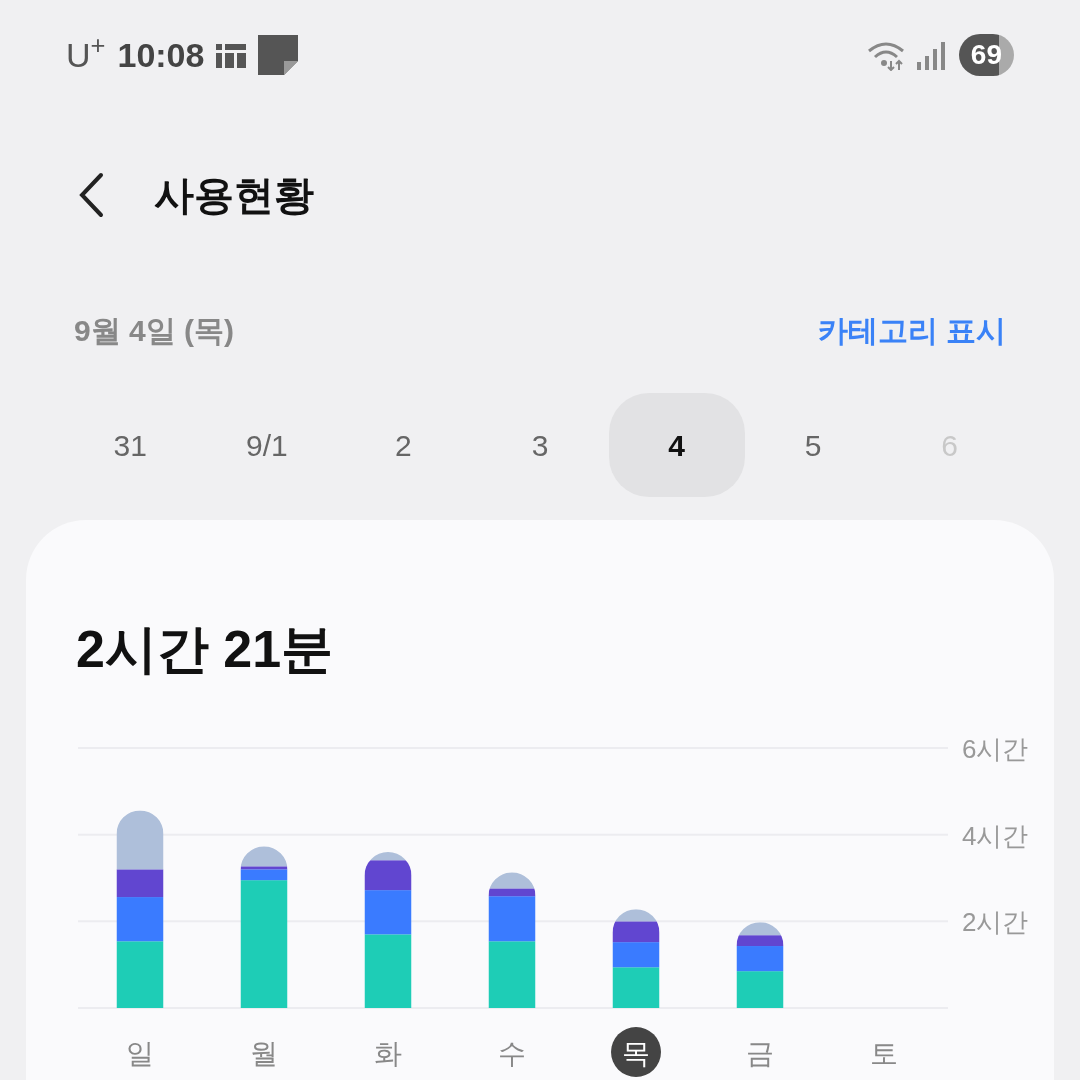 The image size is (1080, 1080). Describe the element at coordinates (388, 1053) in the screenshot. I see `day-label: 화` at that location.